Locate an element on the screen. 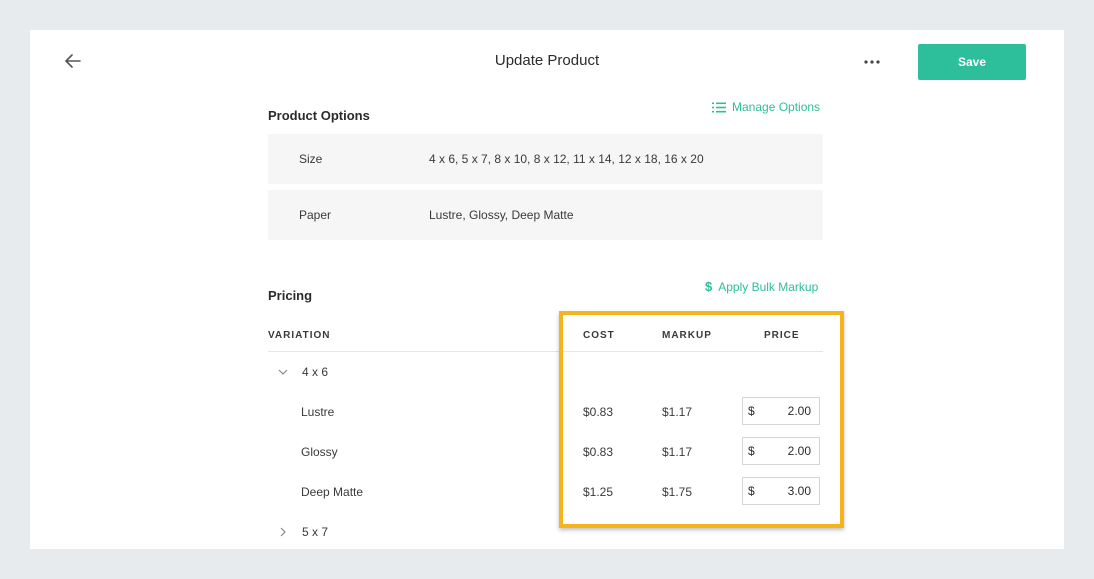  variation-group-label: 4 x 6 is located at coordinates (315, 372).